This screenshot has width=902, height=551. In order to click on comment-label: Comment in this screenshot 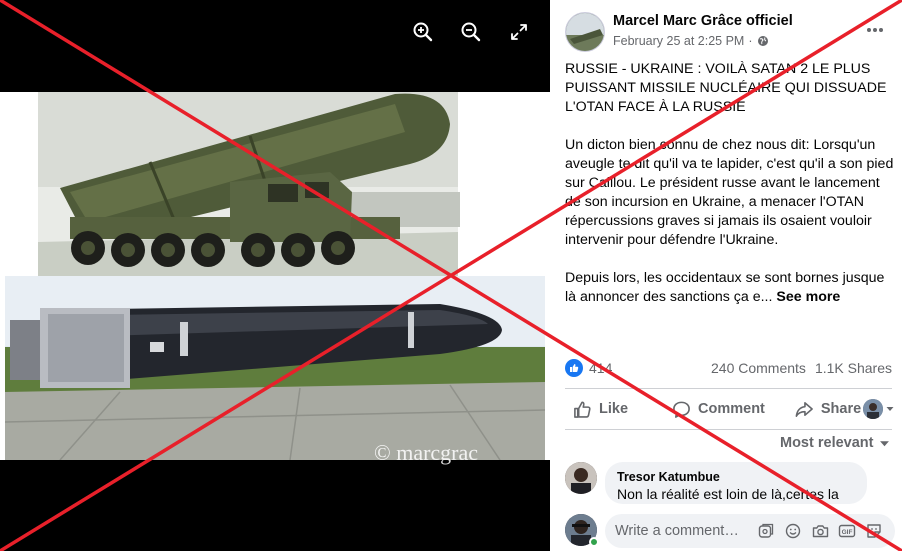, I will do `click(731, 409)`.